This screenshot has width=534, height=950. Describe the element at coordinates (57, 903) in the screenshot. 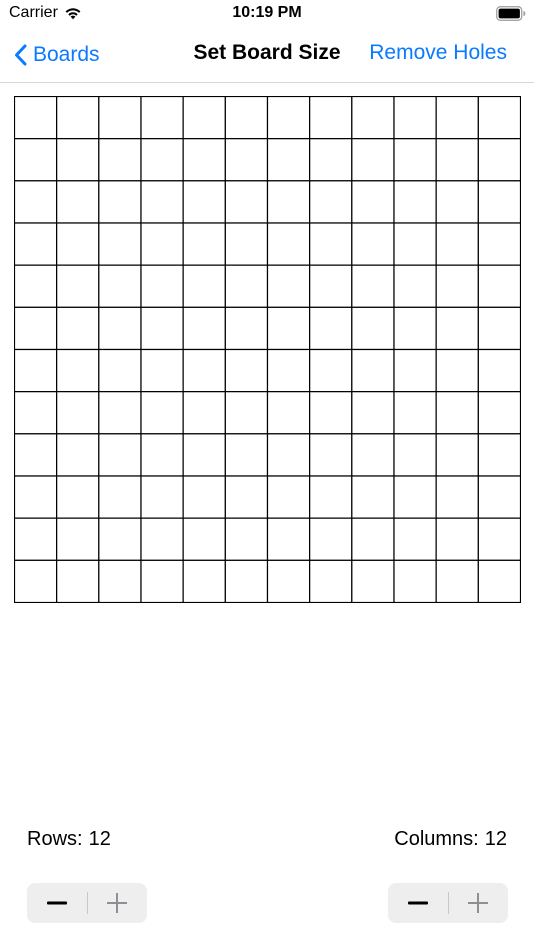

I see `rows-decrement-button` at that location.